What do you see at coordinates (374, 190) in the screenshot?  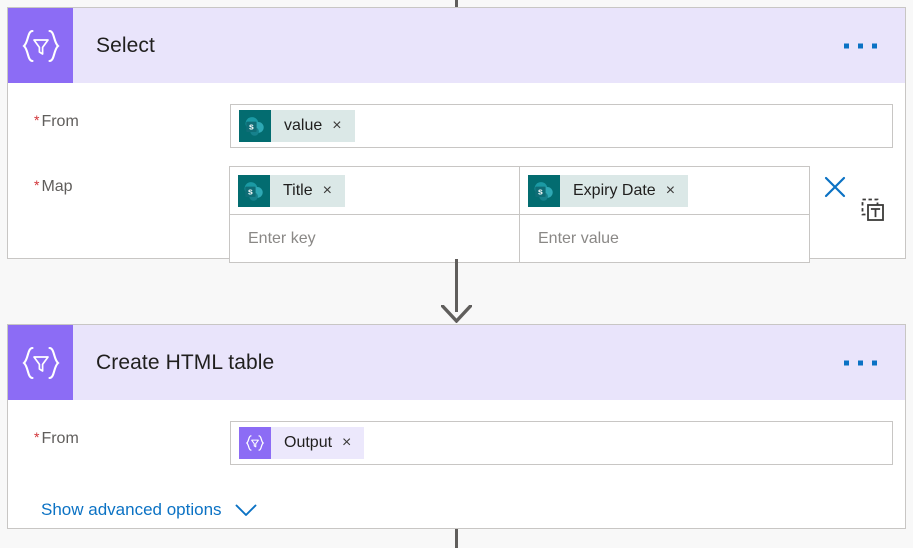 I see `map-key-cell-row1: s Title ×` at bounding box center [374, 190].